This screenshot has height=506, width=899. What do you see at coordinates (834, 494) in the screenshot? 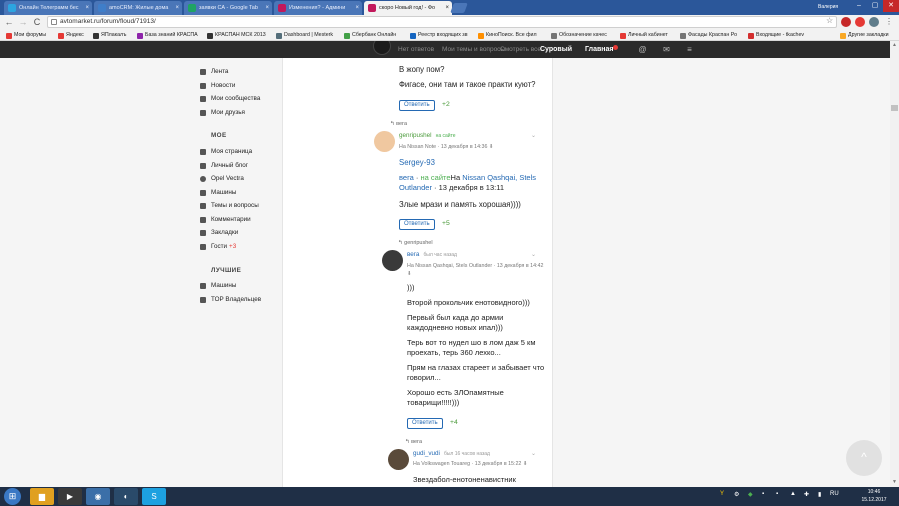
I see `language-indicator: RU` at bounding box center [834, 494].